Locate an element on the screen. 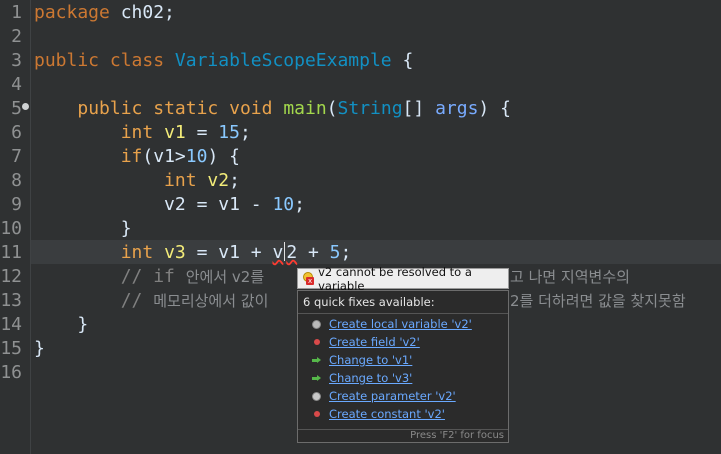 This screenshot has height=454, width=721. error-tooltip-title: x v2 cannot be resolved to a variable is located at coordinates (403, 279).